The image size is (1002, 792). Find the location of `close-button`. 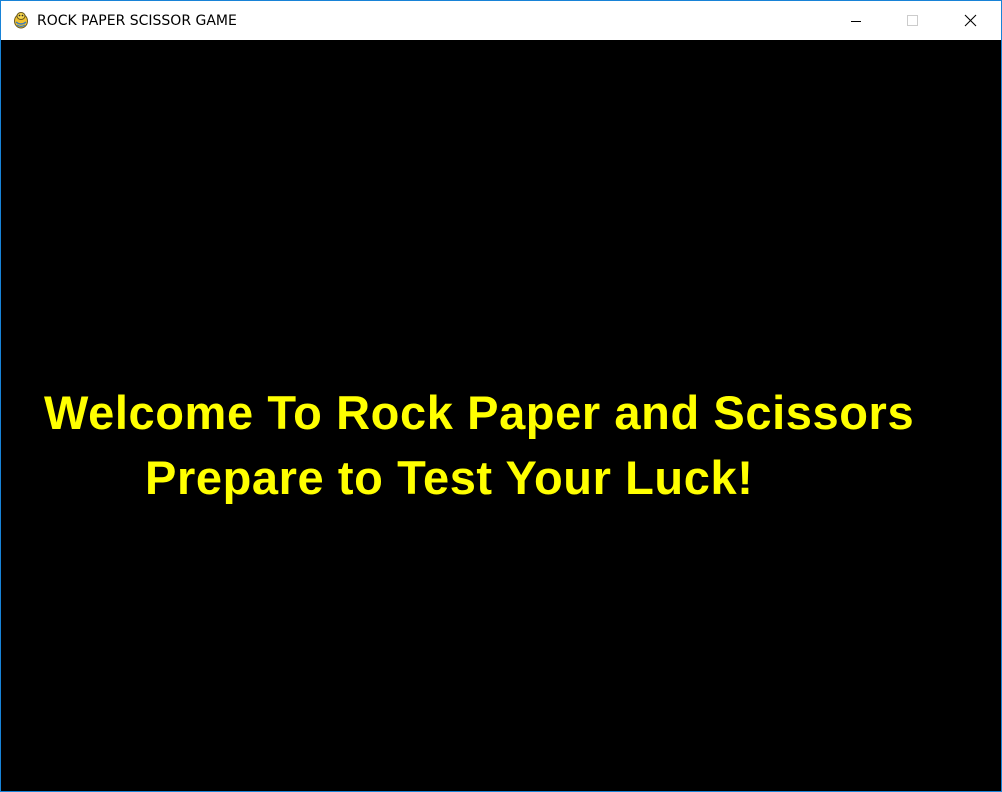

close-button is located at coordinates (970, 20).